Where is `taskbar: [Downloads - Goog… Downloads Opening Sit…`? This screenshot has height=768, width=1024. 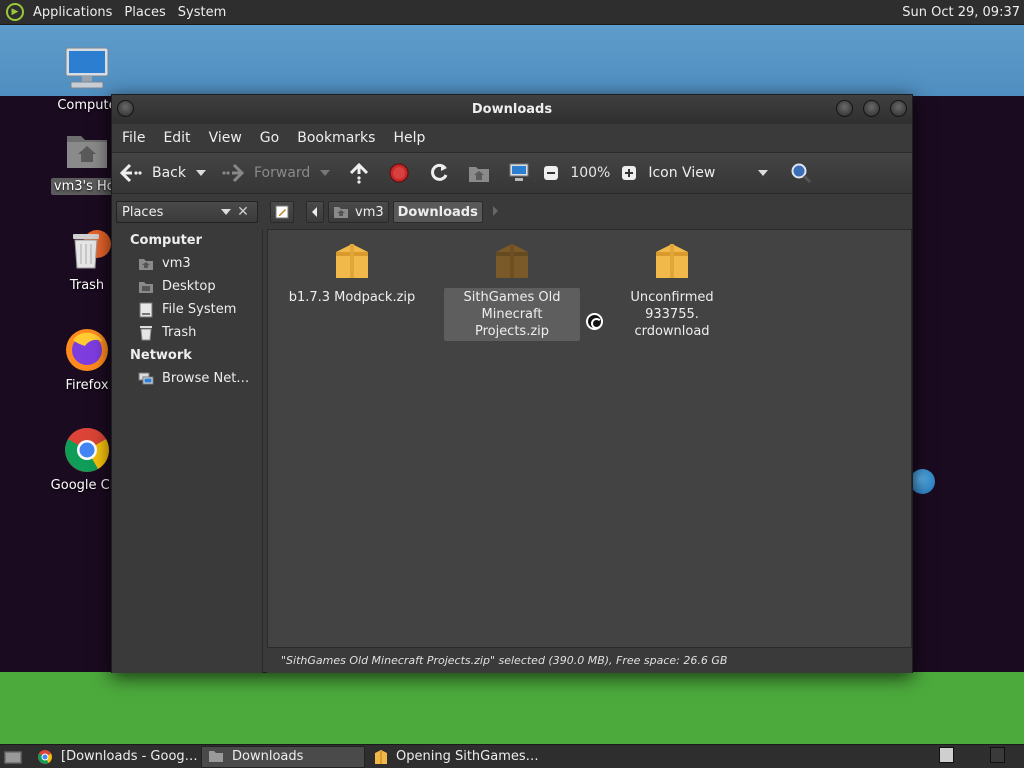
taskbar: [Downloads - Goog… Downloads Opening Sit… is located at coordinates (512, 756).